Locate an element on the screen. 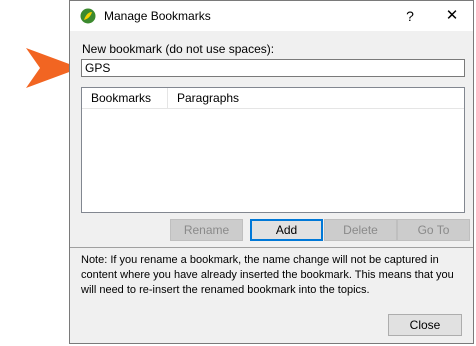 This screenshot has width=476, height=346. app-logo-icon is located at coordinates (88, 16).